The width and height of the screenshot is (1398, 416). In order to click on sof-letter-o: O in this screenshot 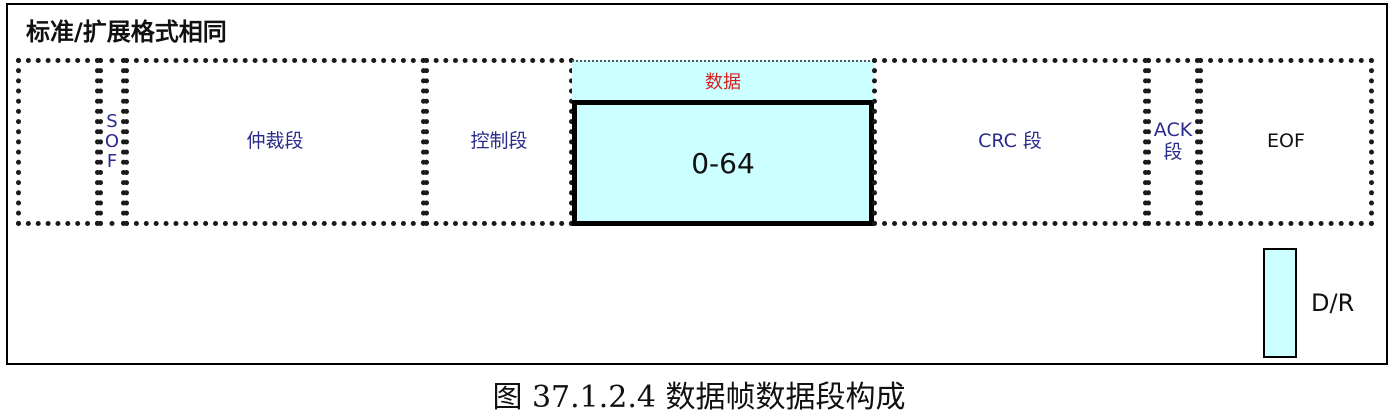, I will do `click(112, 142)`.